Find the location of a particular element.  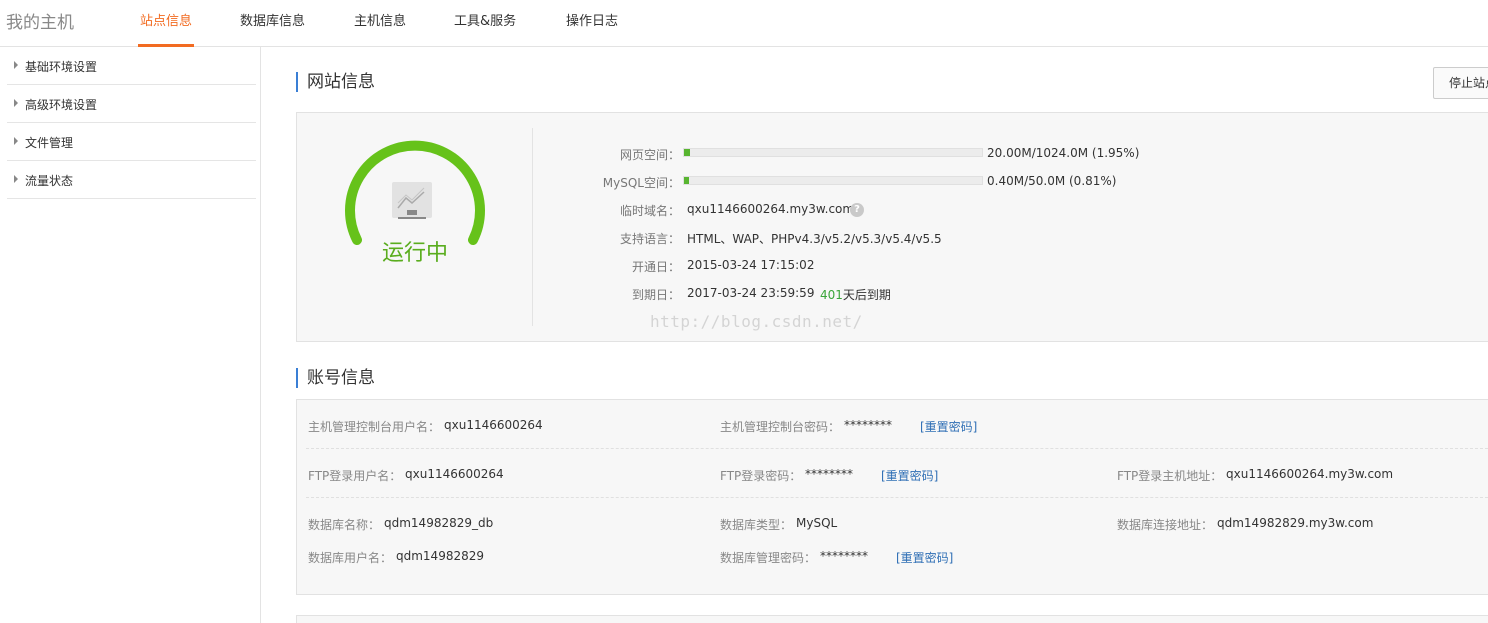

console-user-label: 主机管理控制台用户名： is located at coordinates (374, 427).